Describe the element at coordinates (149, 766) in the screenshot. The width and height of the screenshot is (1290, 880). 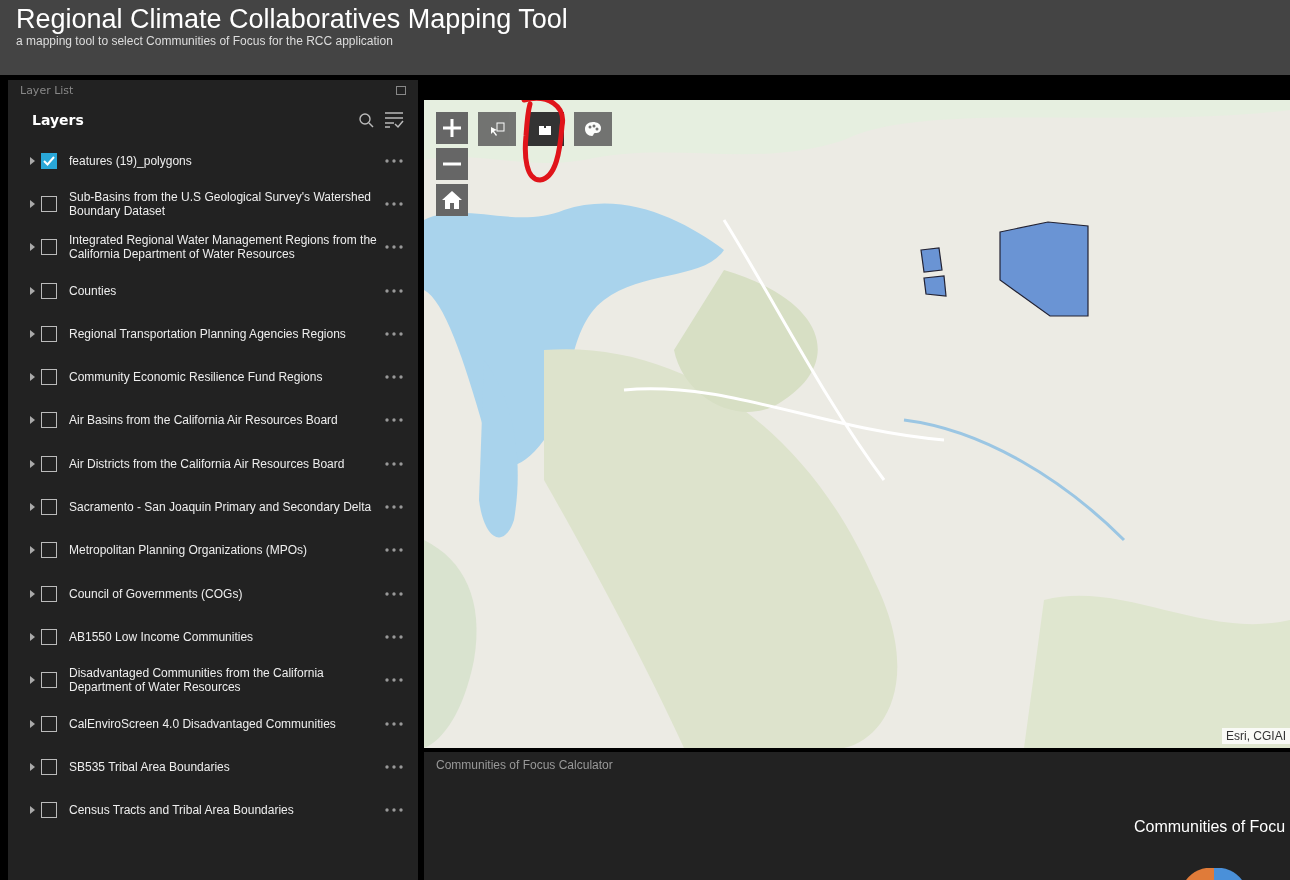
I see `layer-label: SB535 Tribal Area Boundaries` at that location.